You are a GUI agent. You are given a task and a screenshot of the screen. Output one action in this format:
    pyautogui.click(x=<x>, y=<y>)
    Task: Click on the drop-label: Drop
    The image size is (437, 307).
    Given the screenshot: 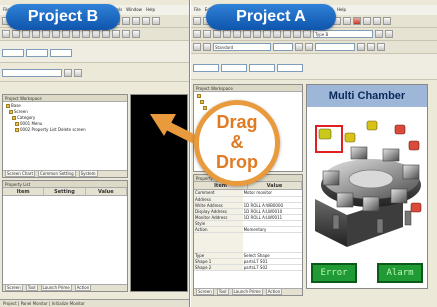 What is the action you would take?
    pyautogui.click(x=237, y=162)
    